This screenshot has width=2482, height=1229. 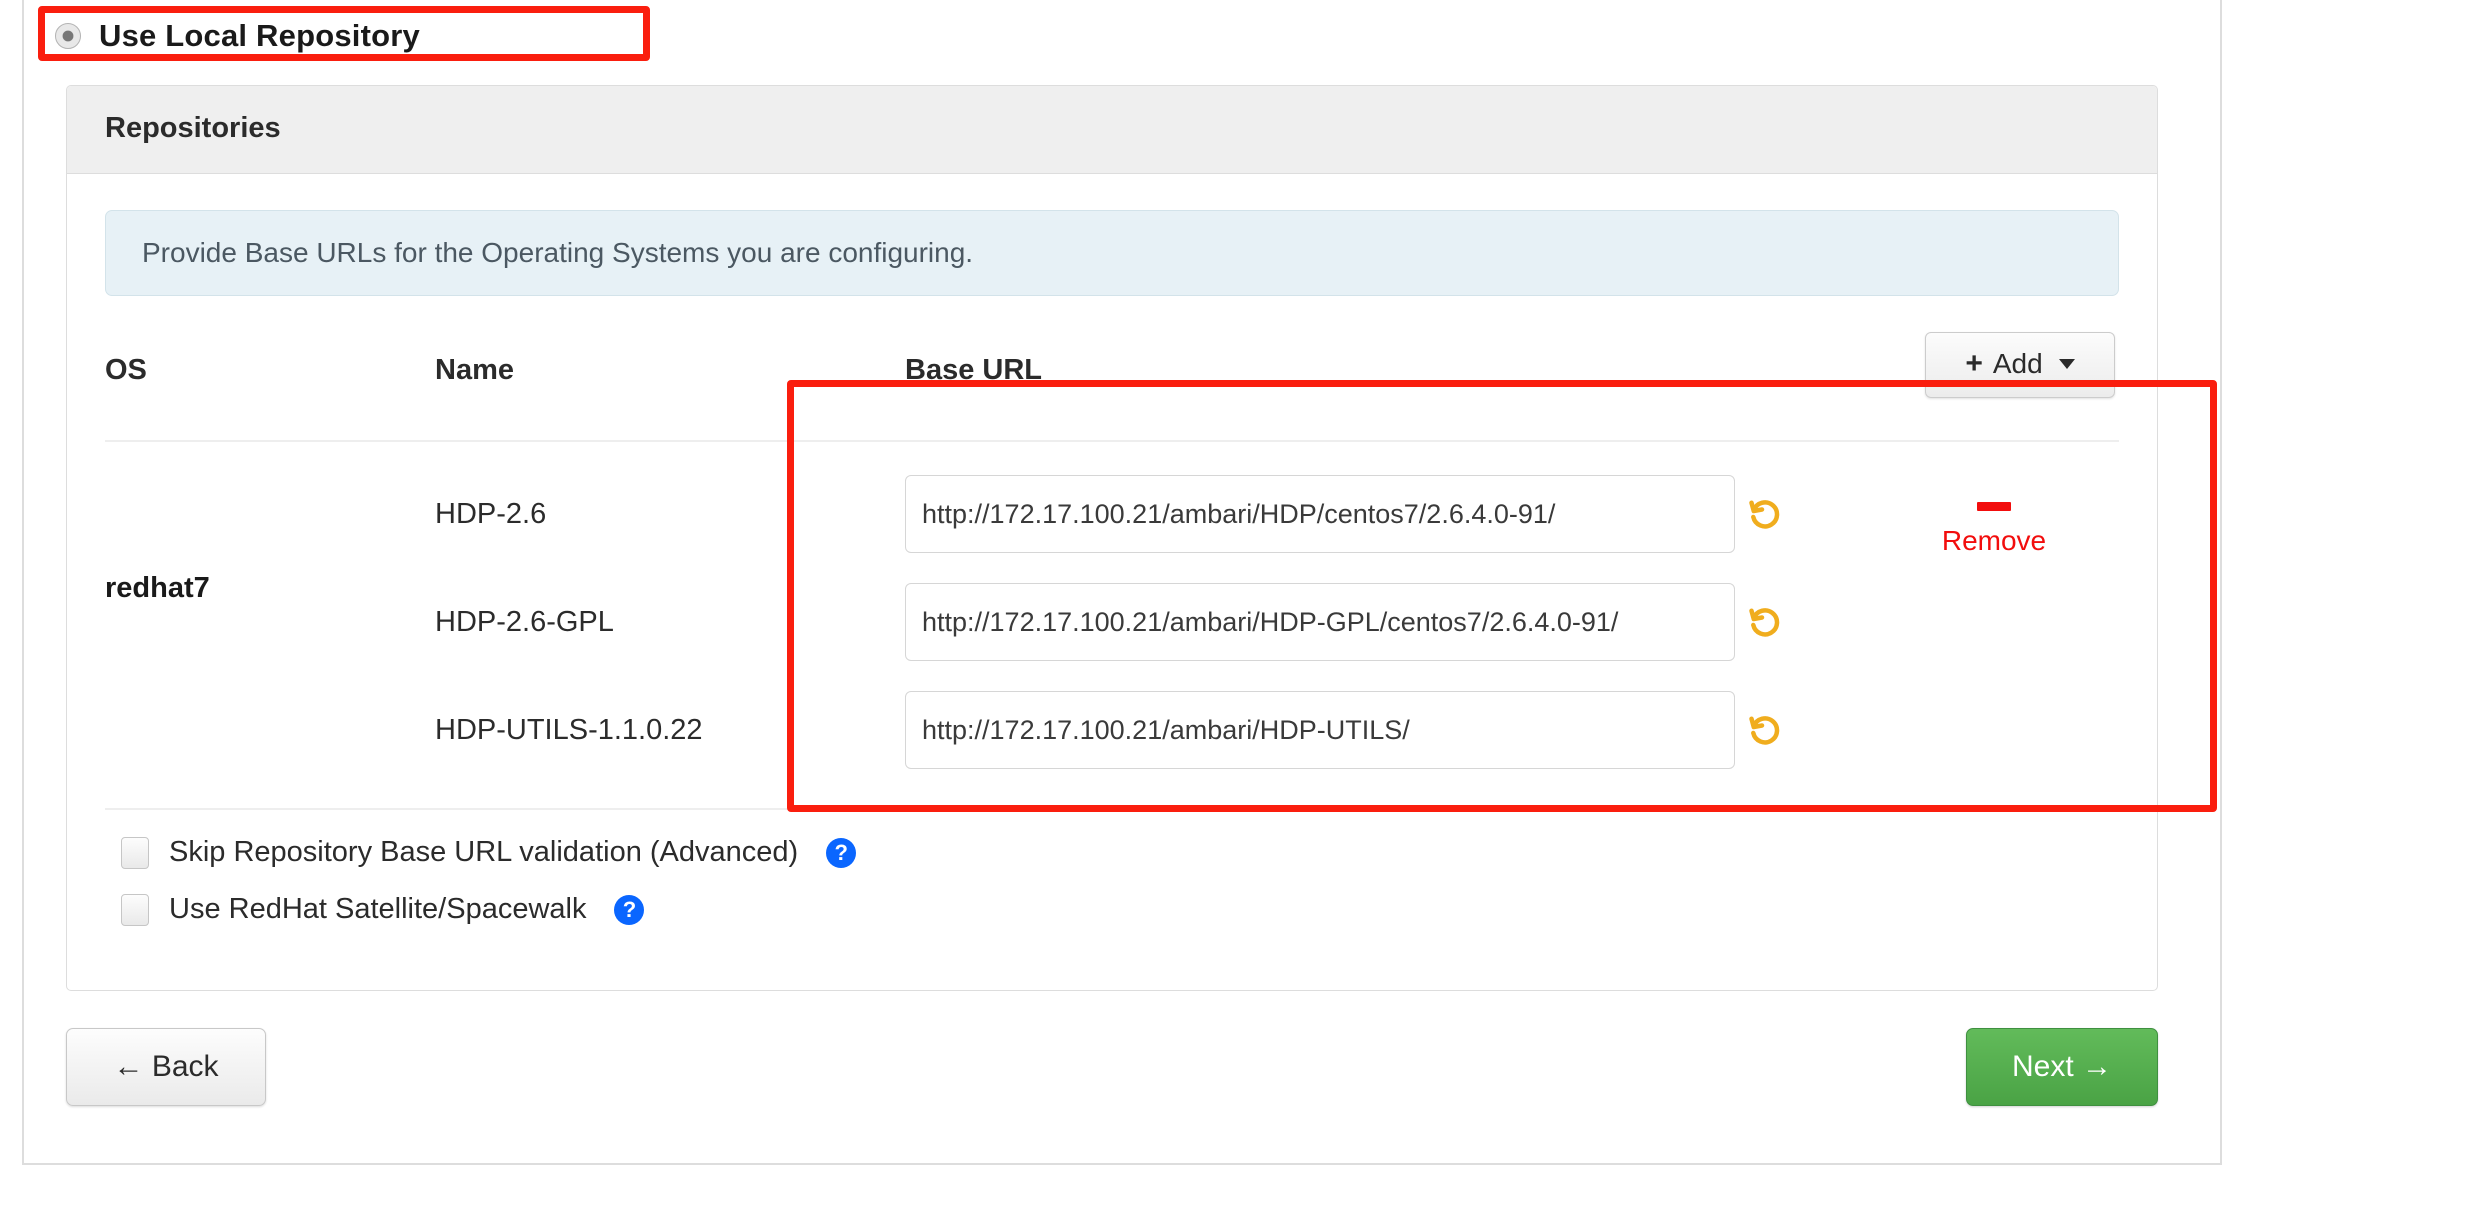 I want to click on next-button: Next →, so click(x=2062, y=1067).